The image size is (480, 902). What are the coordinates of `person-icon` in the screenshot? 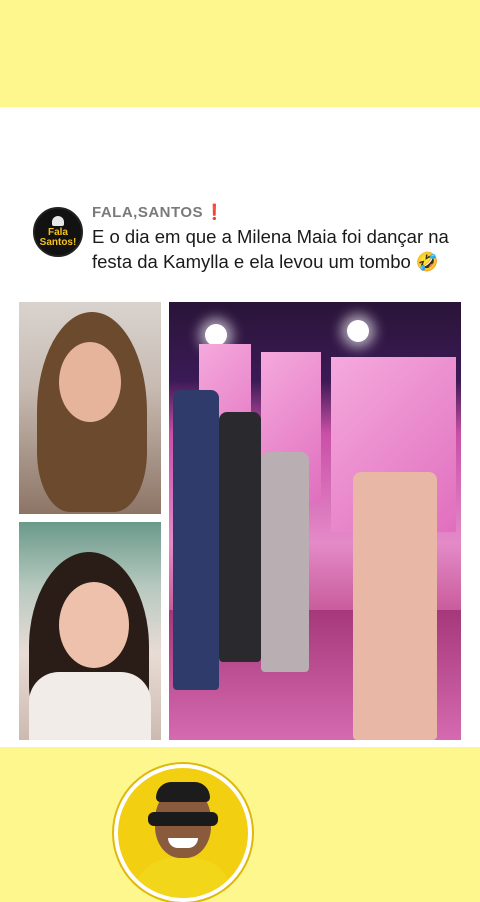 It's located at (58, 221).